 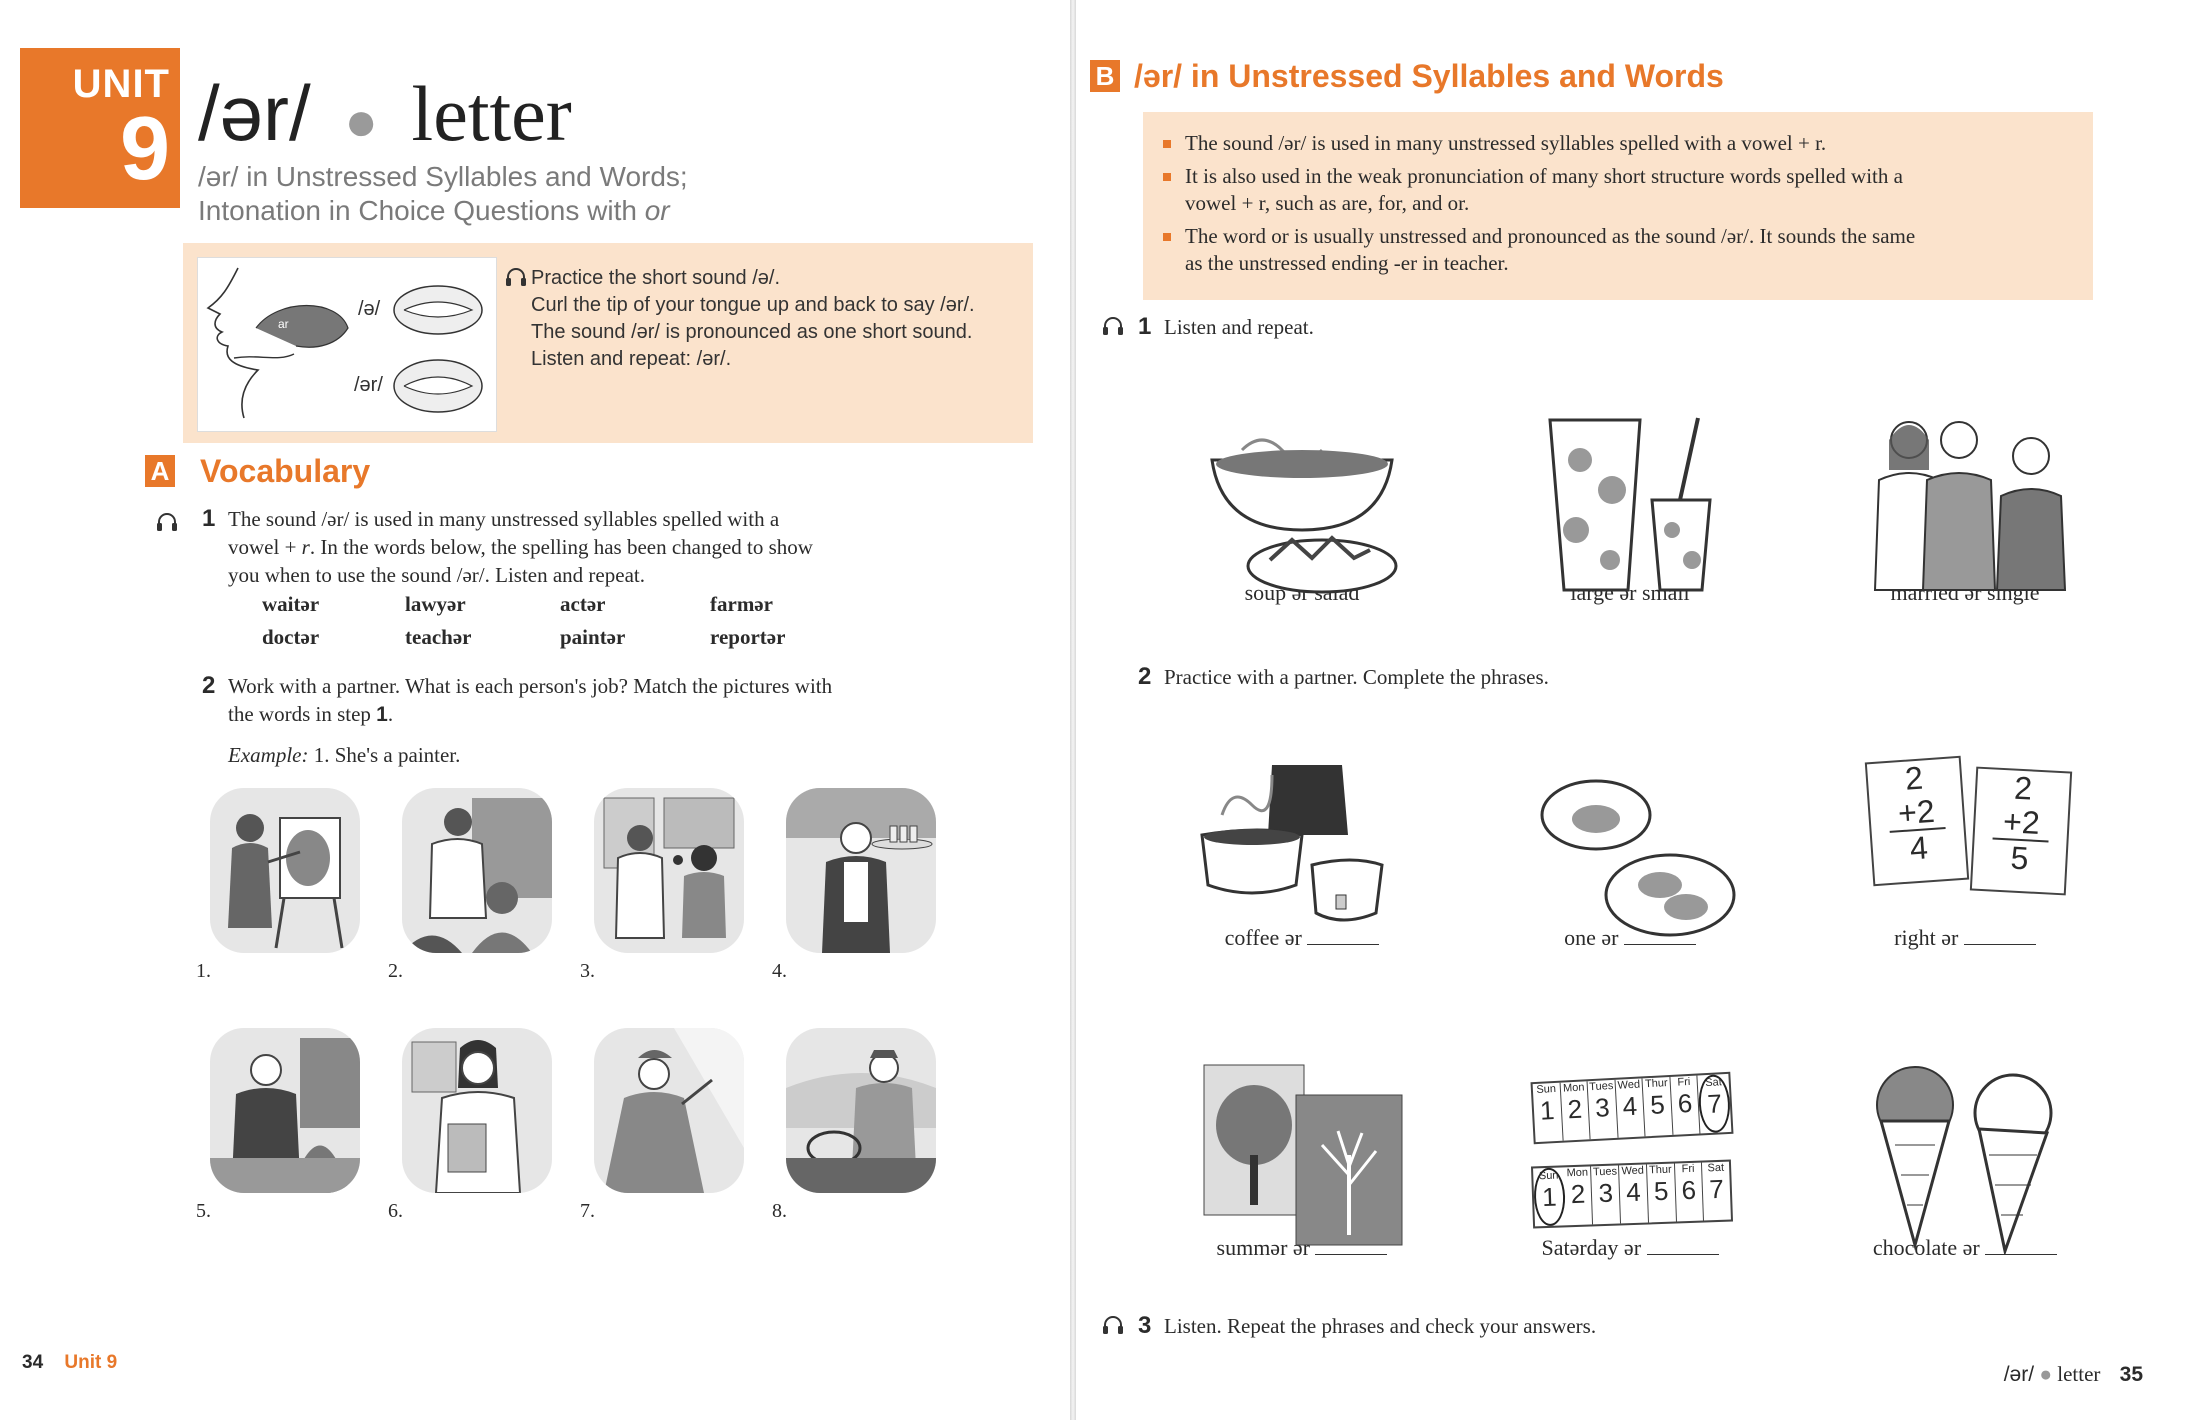 I want to click on step-2-line-2: the words in step 1., so click(x=311, y=714).